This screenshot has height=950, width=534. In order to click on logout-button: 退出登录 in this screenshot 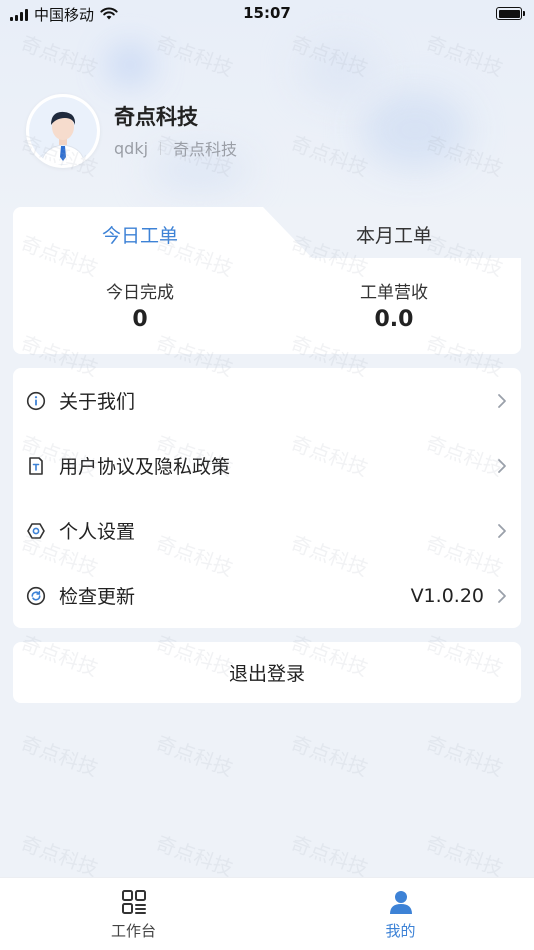, I will do `click(267, 672)`.